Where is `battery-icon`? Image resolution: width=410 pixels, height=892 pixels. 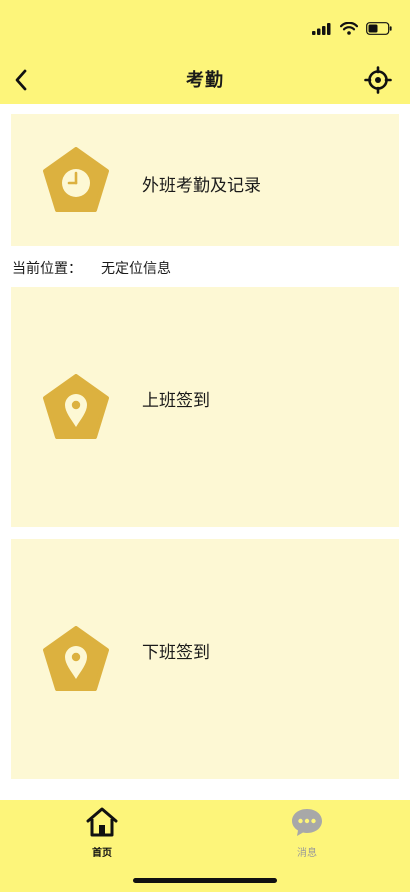
battery-icon is located at coordinates (379, 28).